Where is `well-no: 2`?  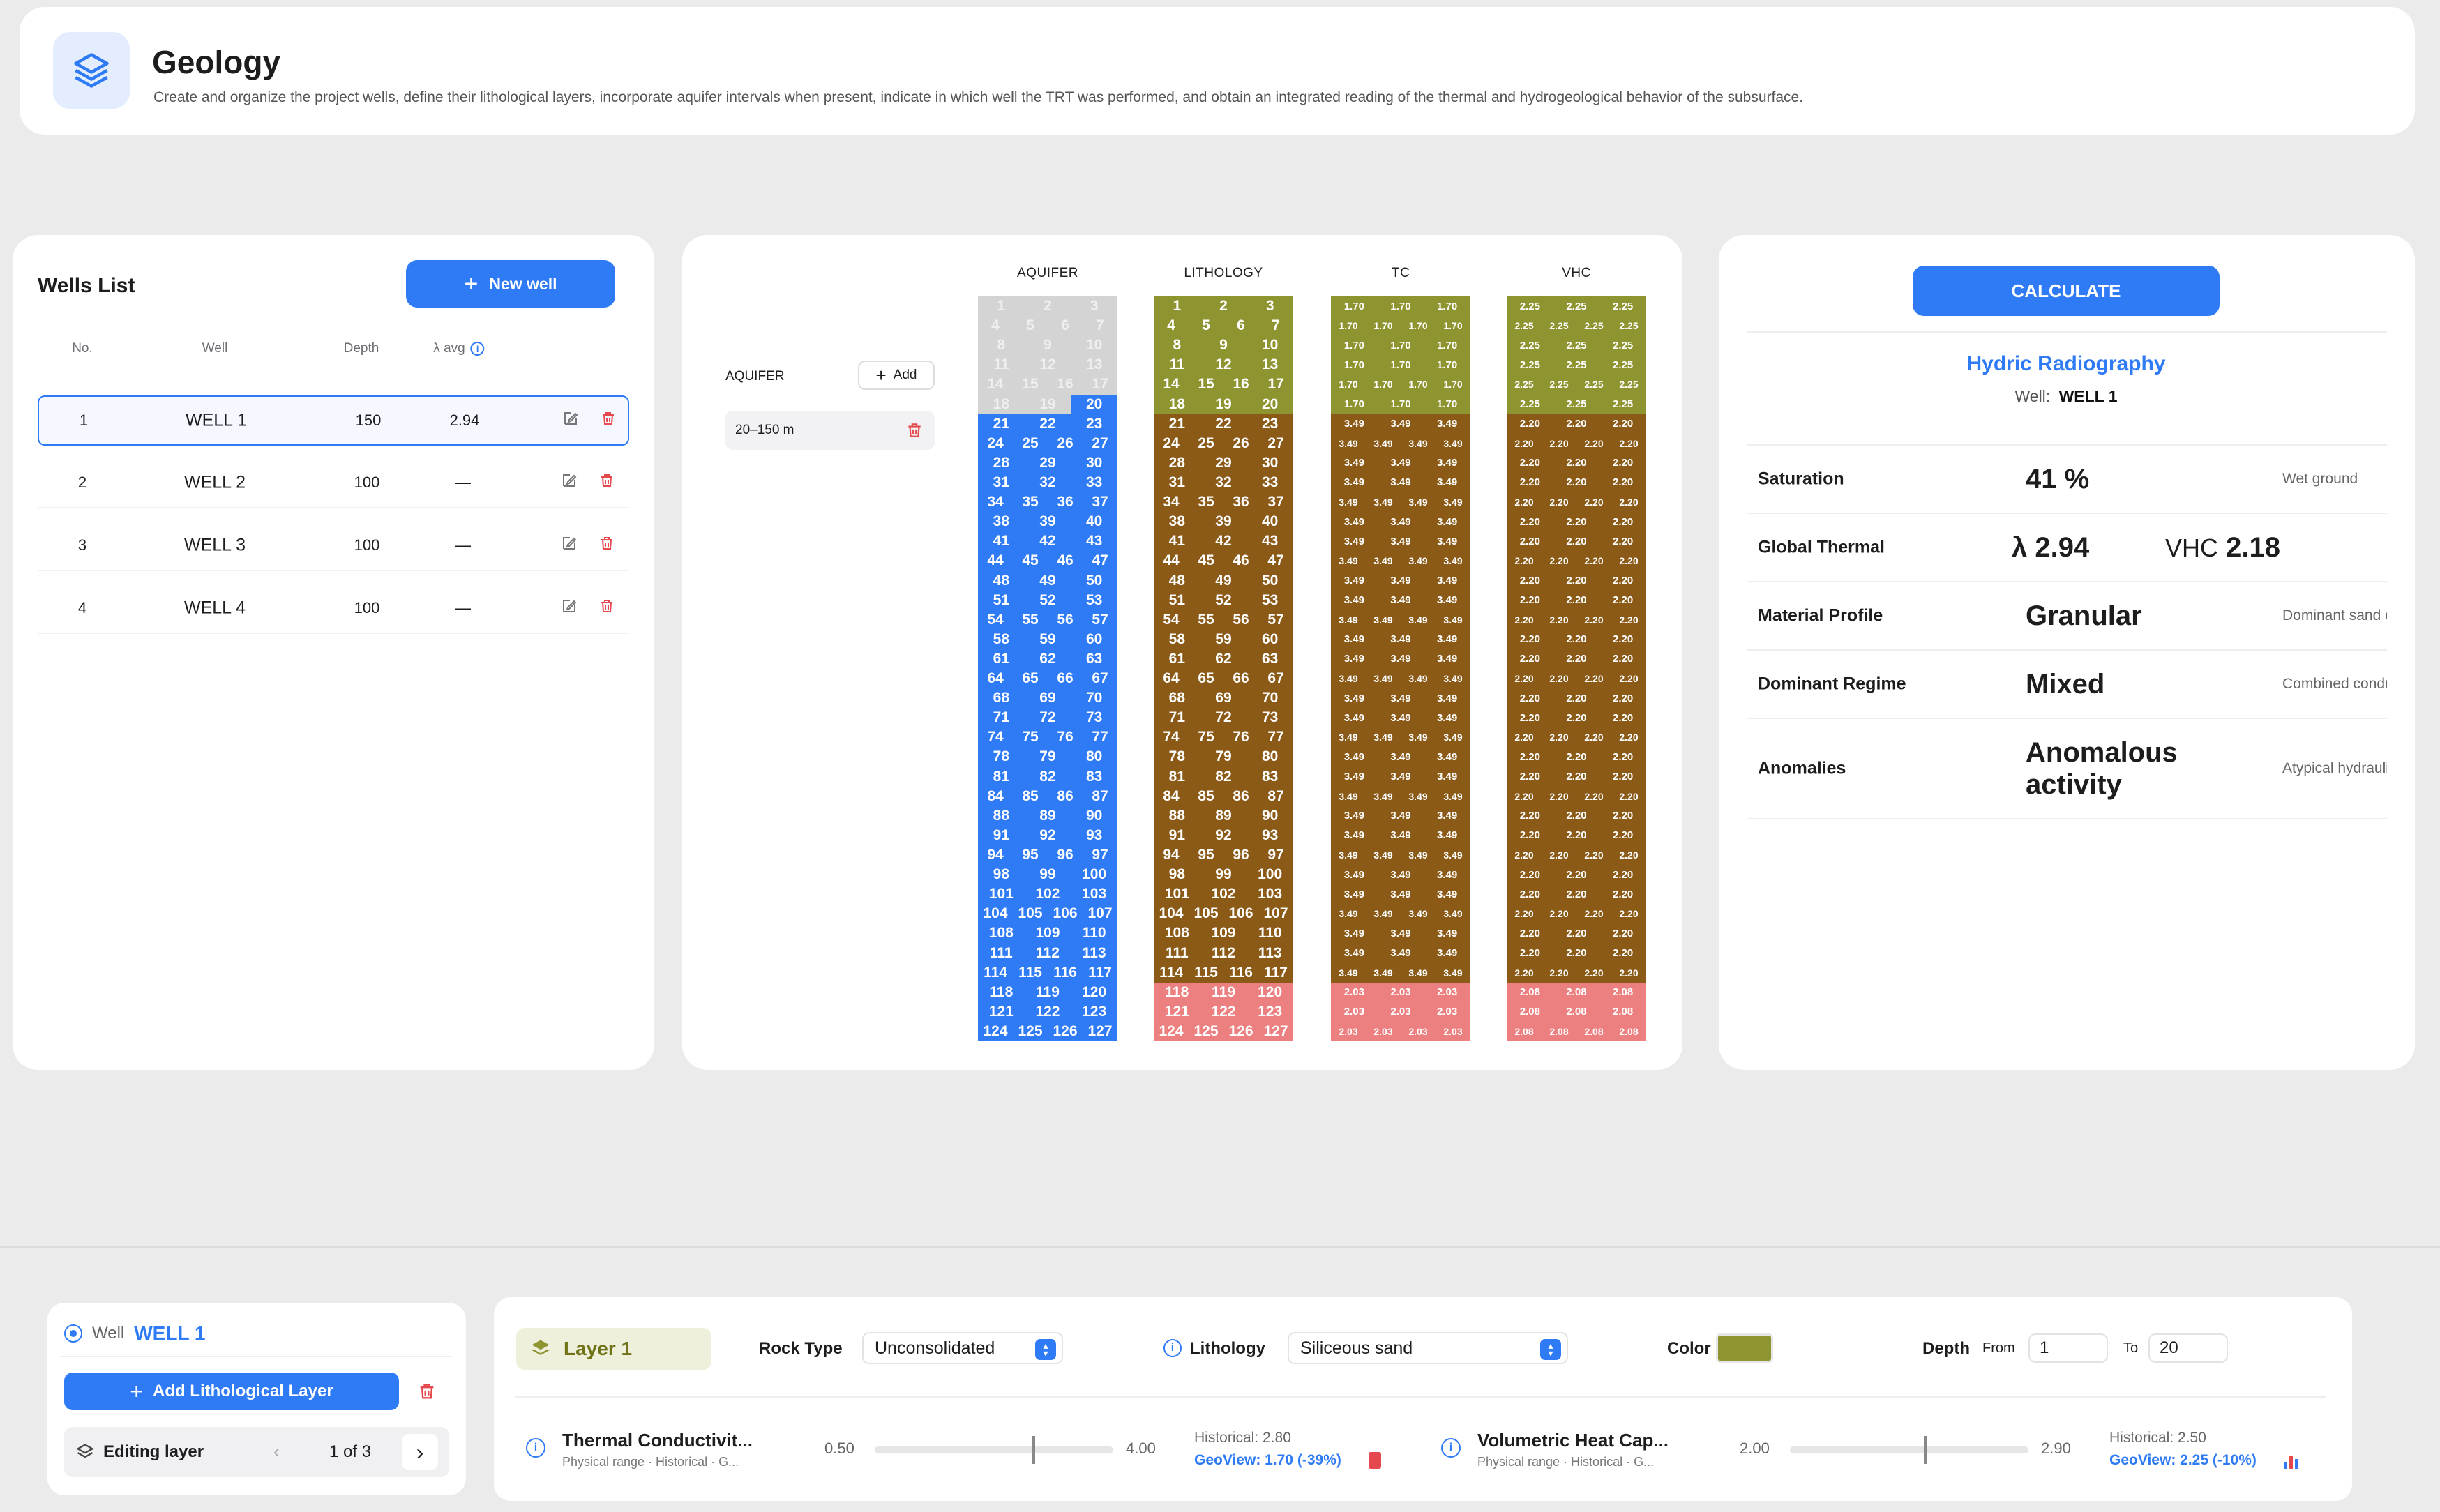
well-no: 2 is located at coordinates (82, 483).